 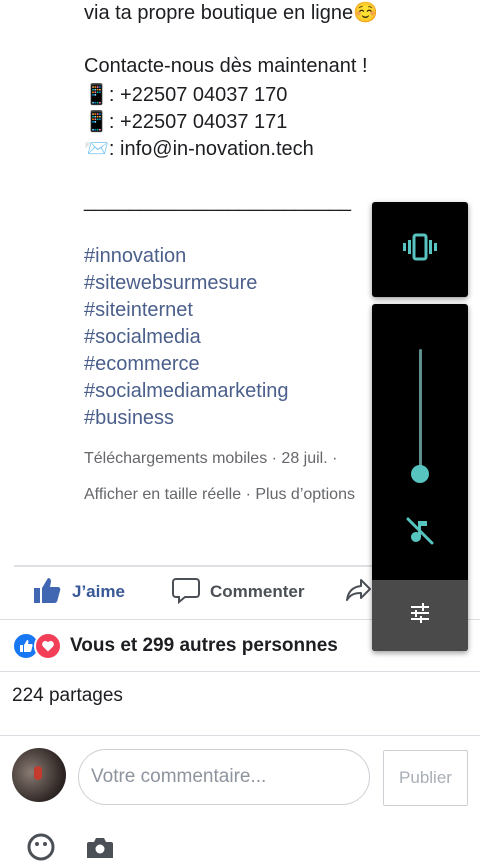 I want to click on volume-slider-thumb, so click(x=420, y=474).